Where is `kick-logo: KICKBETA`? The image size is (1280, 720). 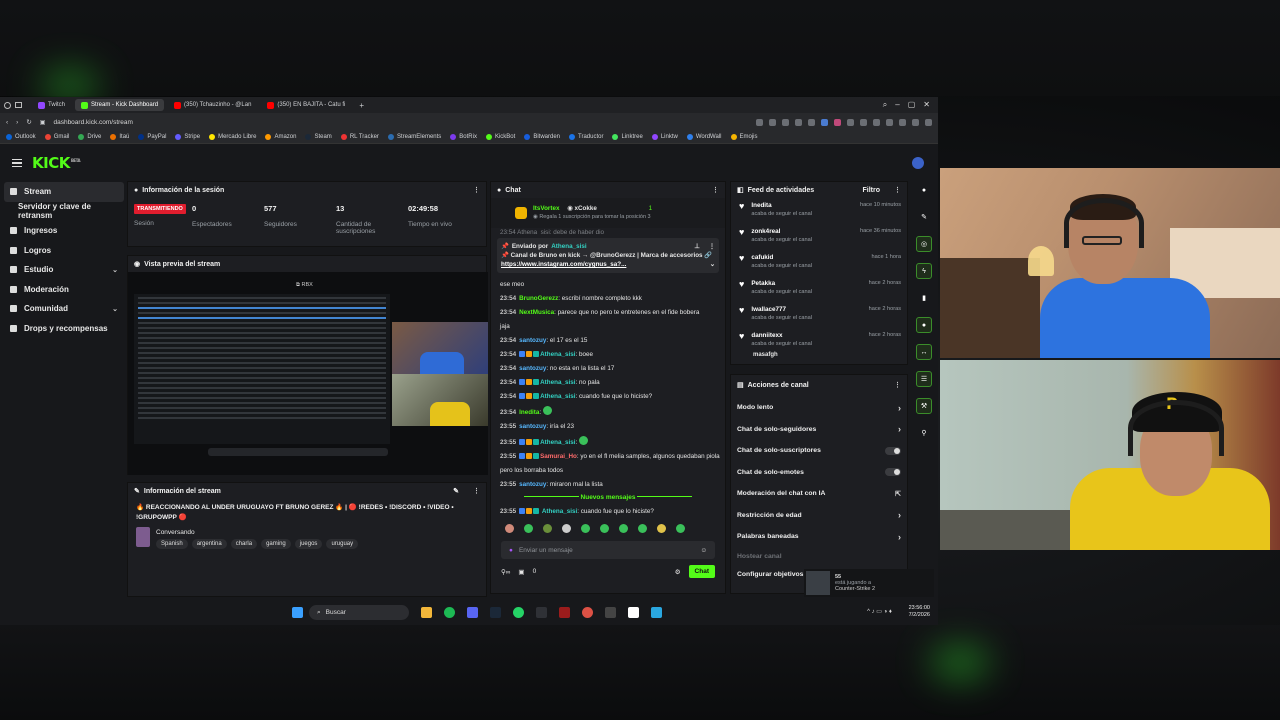 kick-logo: KICKBETA is located at coordinates (56, 163).